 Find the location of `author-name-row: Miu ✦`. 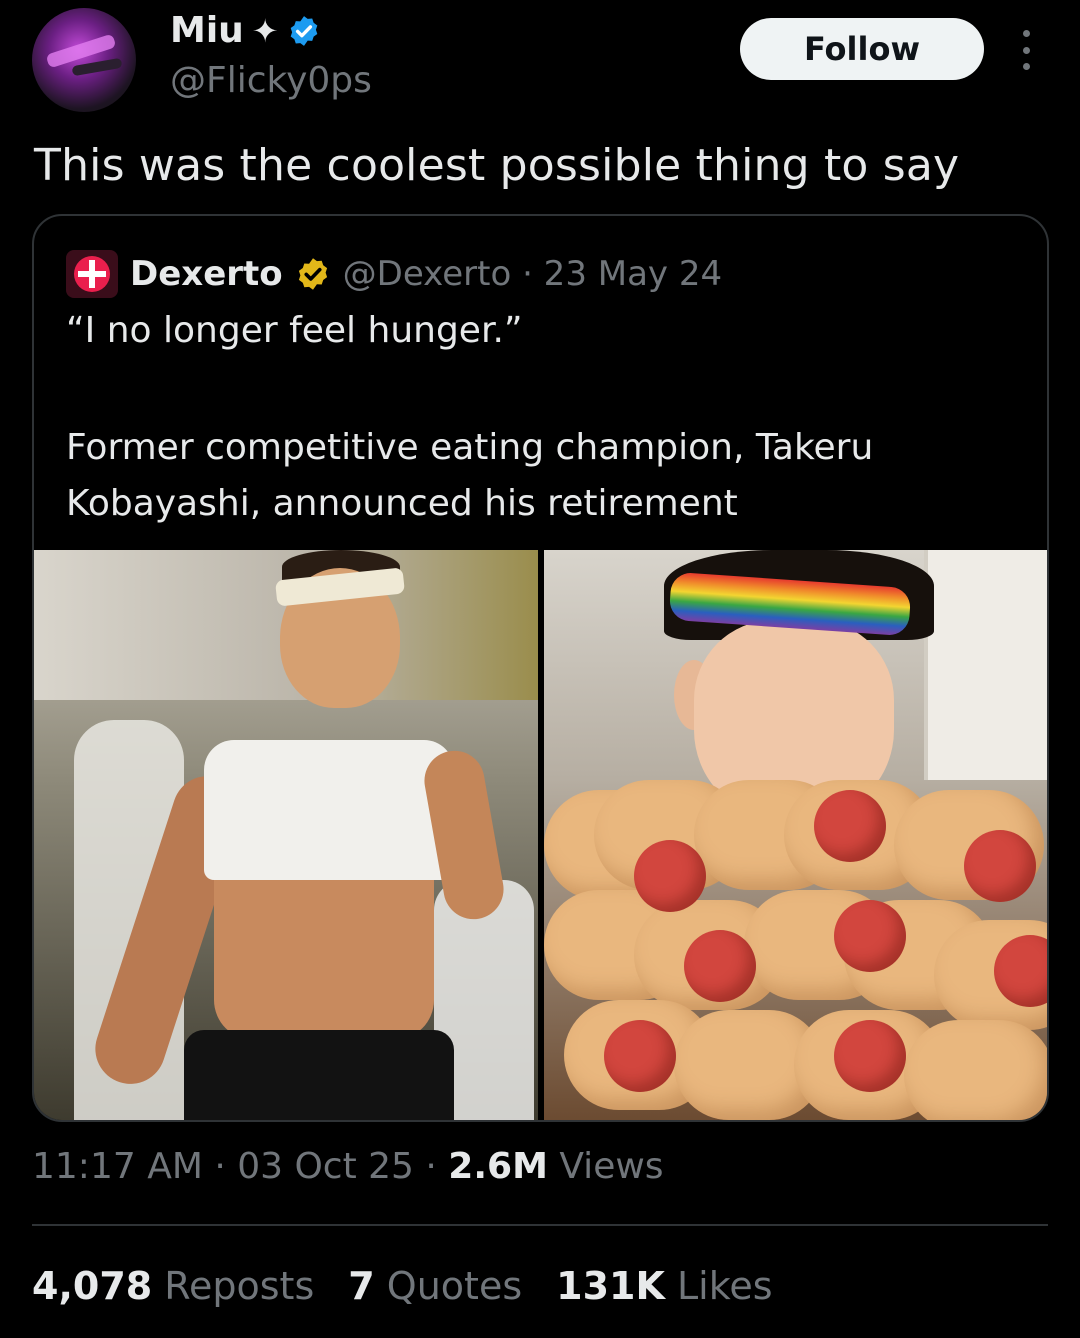

author-name-row: Miu ✦ is located at coordinates (245, 30).